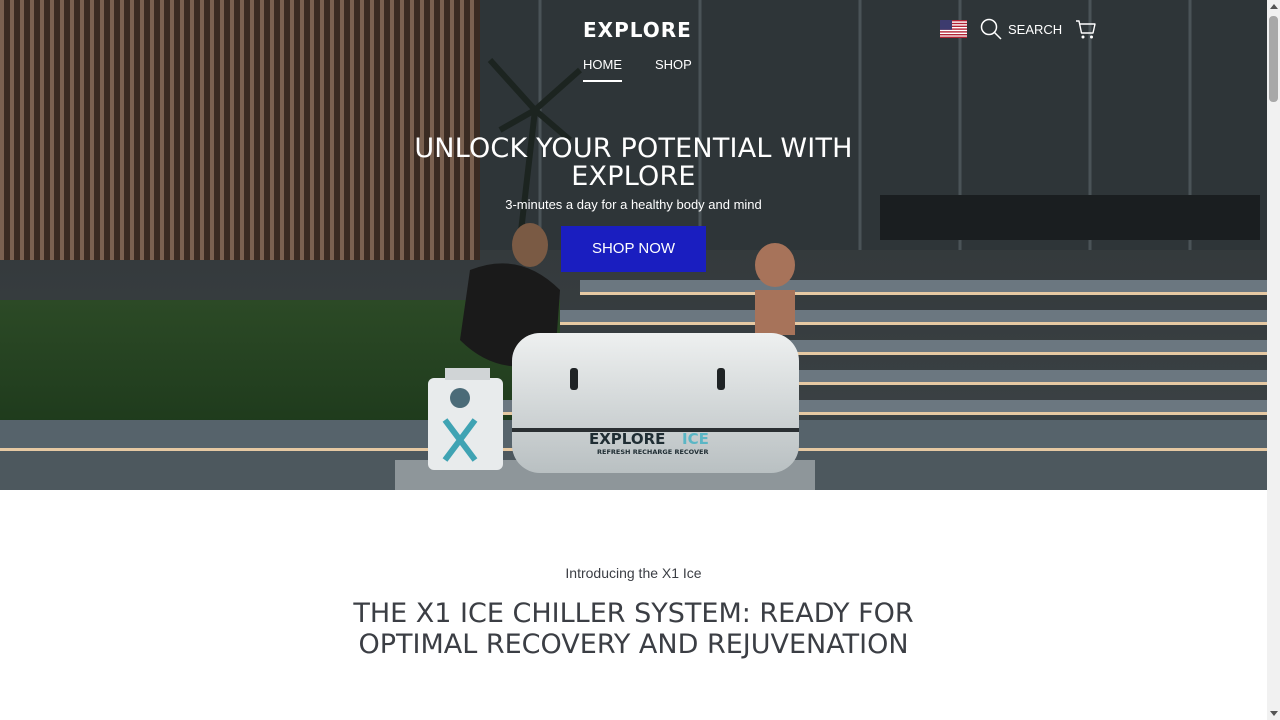 Image resolution: width=1280 pixels, height=720 pixels. Describe the element at coordinates (633, 162) in the screenshot. I see `hero-title: UNLOCK YOUR POTENTIAL WITH EXPLORE` at that location.